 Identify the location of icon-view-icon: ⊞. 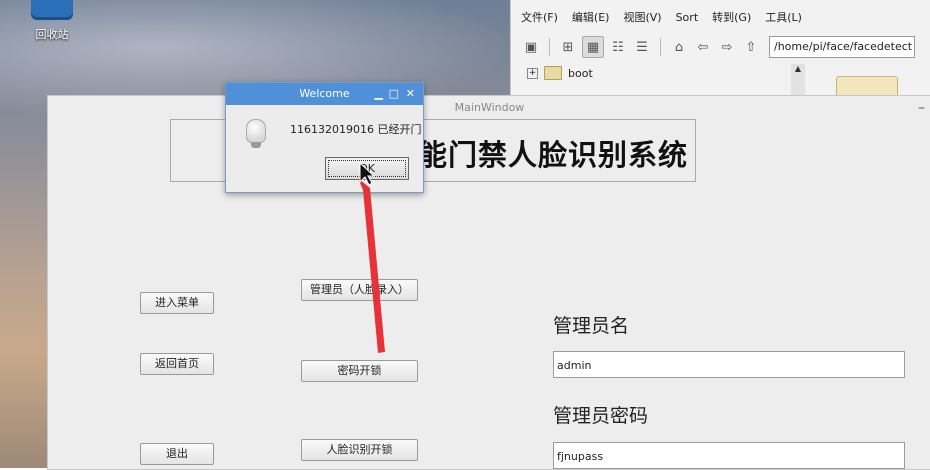
(568, 47).